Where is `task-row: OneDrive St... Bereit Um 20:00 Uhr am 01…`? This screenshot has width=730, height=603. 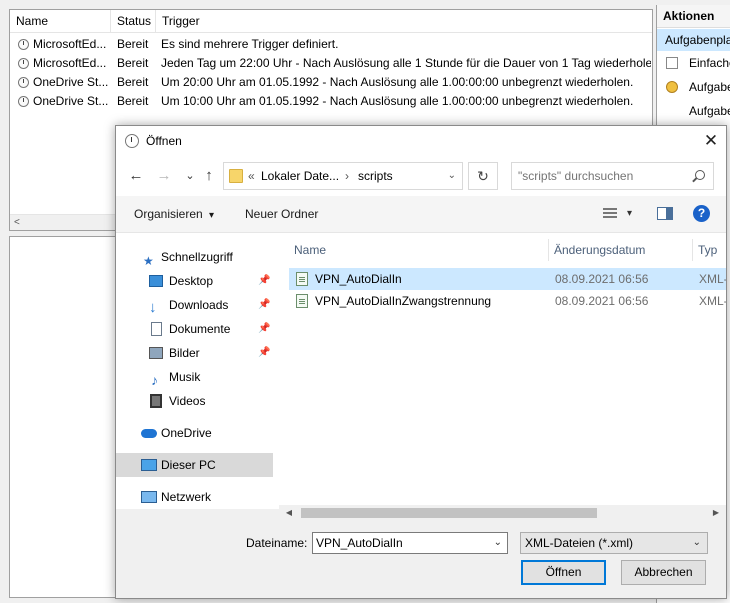
task-row: OneDrive St... Bereit Um 20:00 Uhr am 01… is located at coordinates (331, 82).